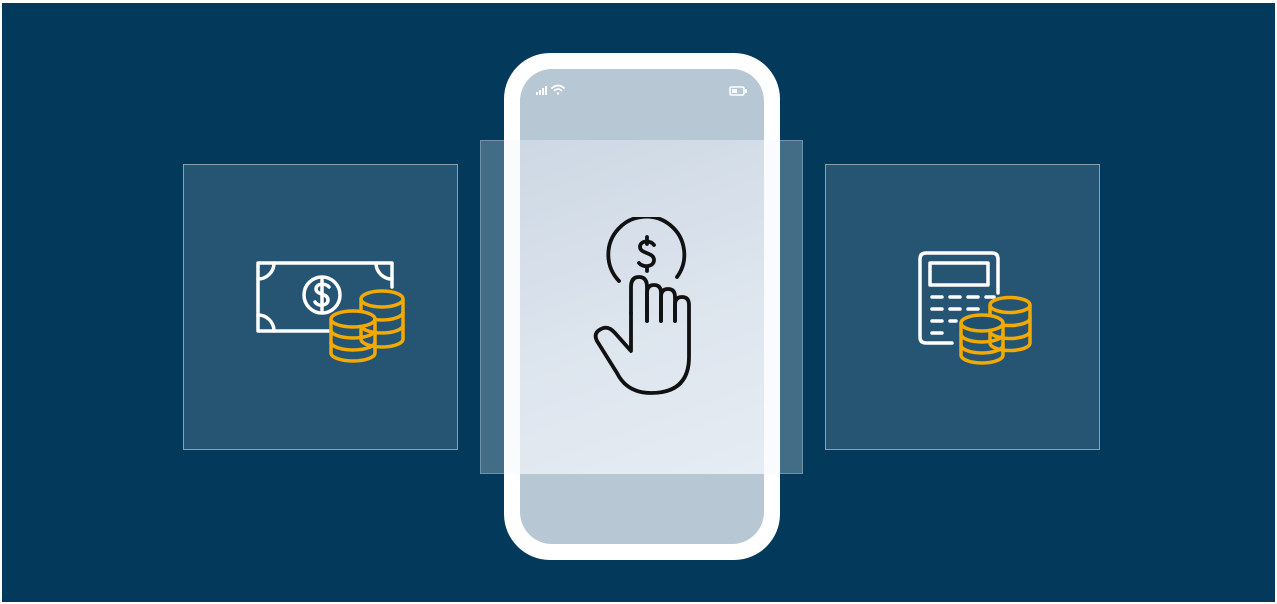 This screenshot has height=604, width=1277. What do you see at coordinates (330, 312) in the screenshot?
I see `banknote-with-coins-icon` at bounding box center [330, 312].